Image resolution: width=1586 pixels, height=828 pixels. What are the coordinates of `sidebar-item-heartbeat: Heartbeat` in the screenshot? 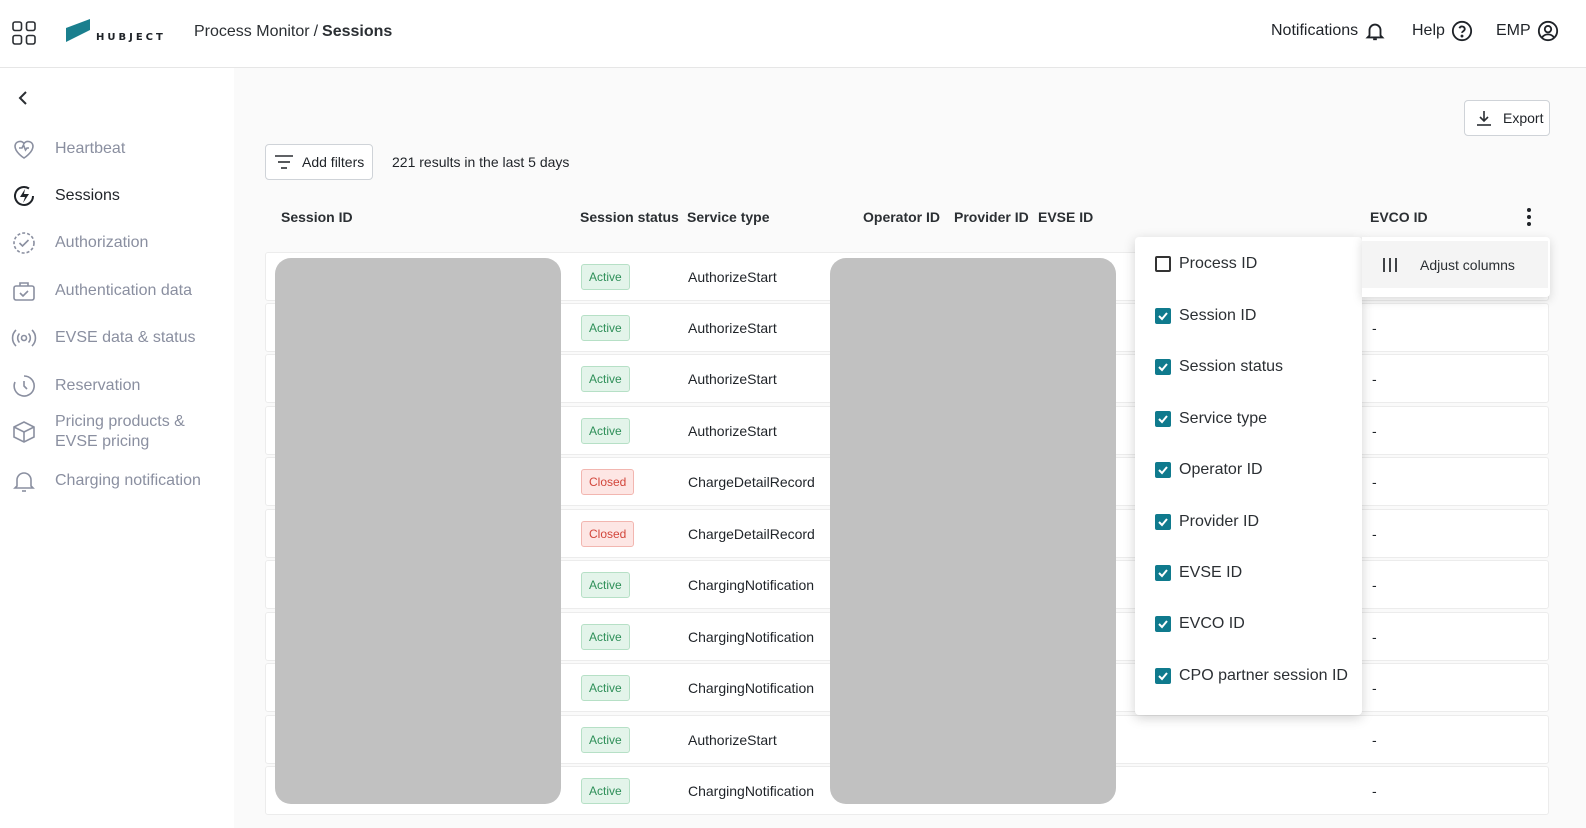 It's located at (117, 149).